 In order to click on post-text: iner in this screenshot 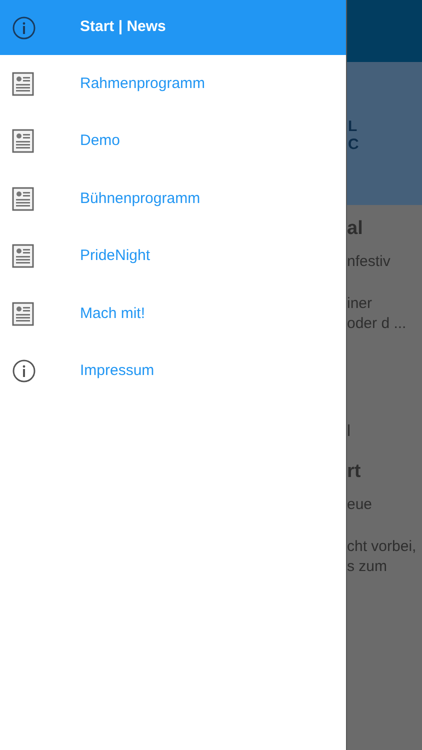, I will do `click(360, 304)`.